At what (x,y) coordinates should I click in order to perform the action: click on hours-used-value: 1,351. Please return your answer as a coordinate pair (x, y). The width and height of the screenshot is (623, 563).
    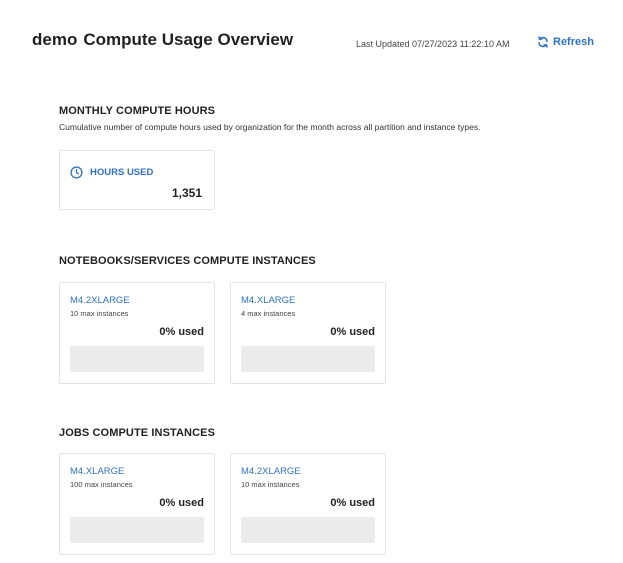
    Looking at the image, I should click on (186, 193).